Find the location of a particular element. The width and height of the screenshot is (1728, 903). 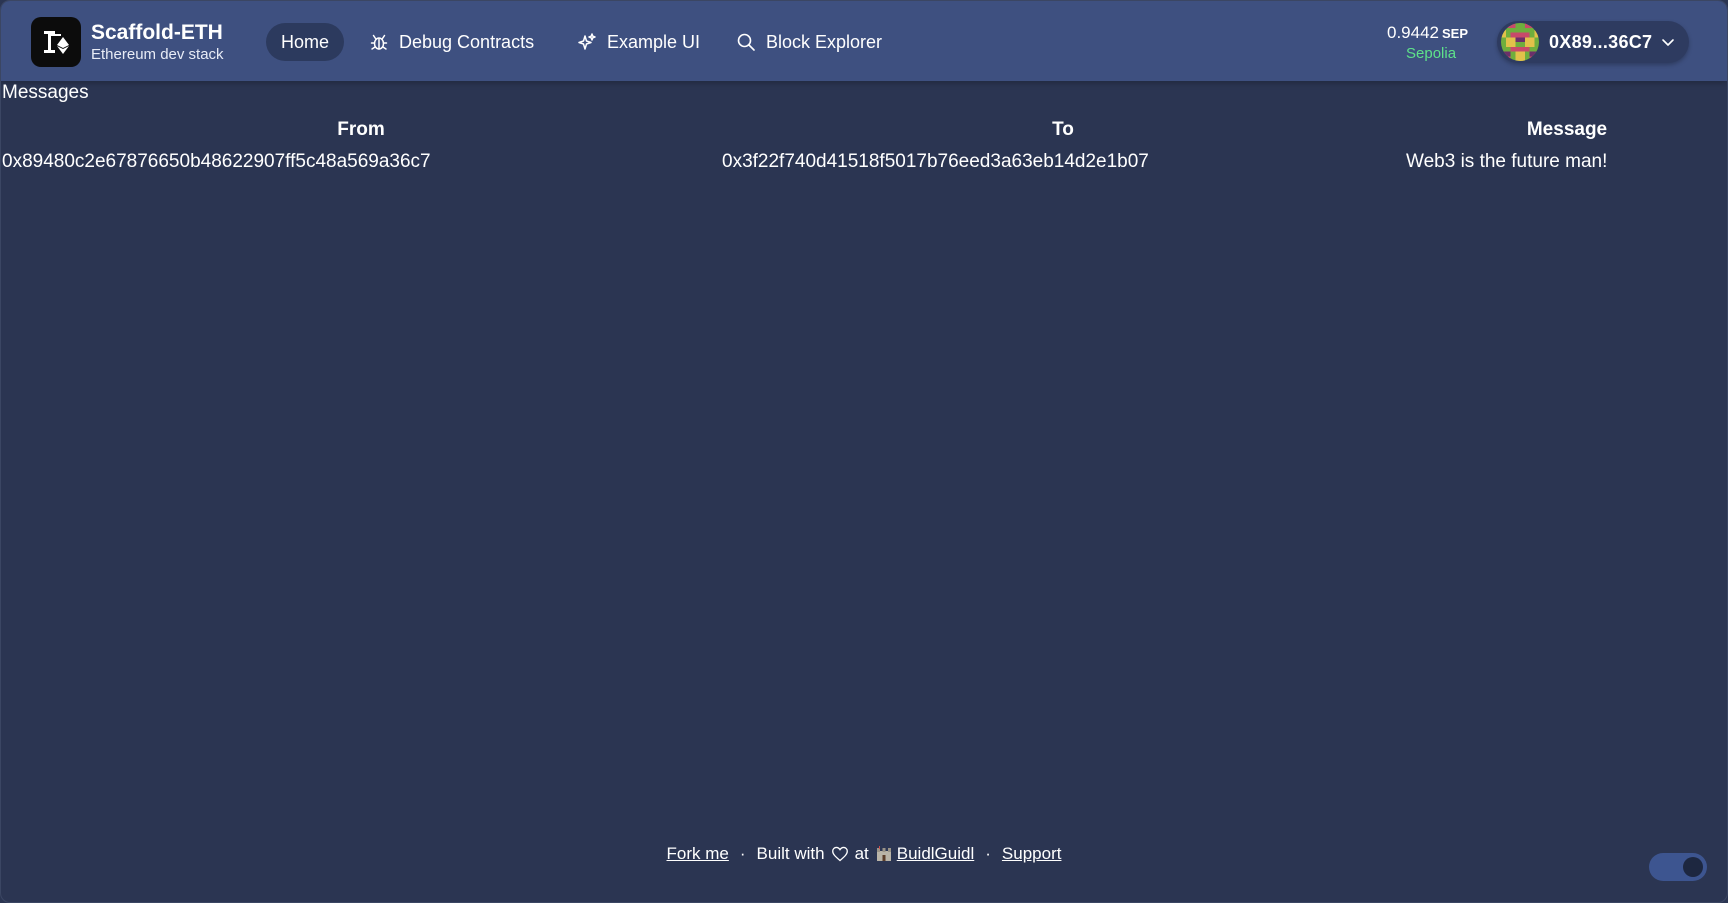

nav-example-ui: Example UI is located at coordinates (638, 42).